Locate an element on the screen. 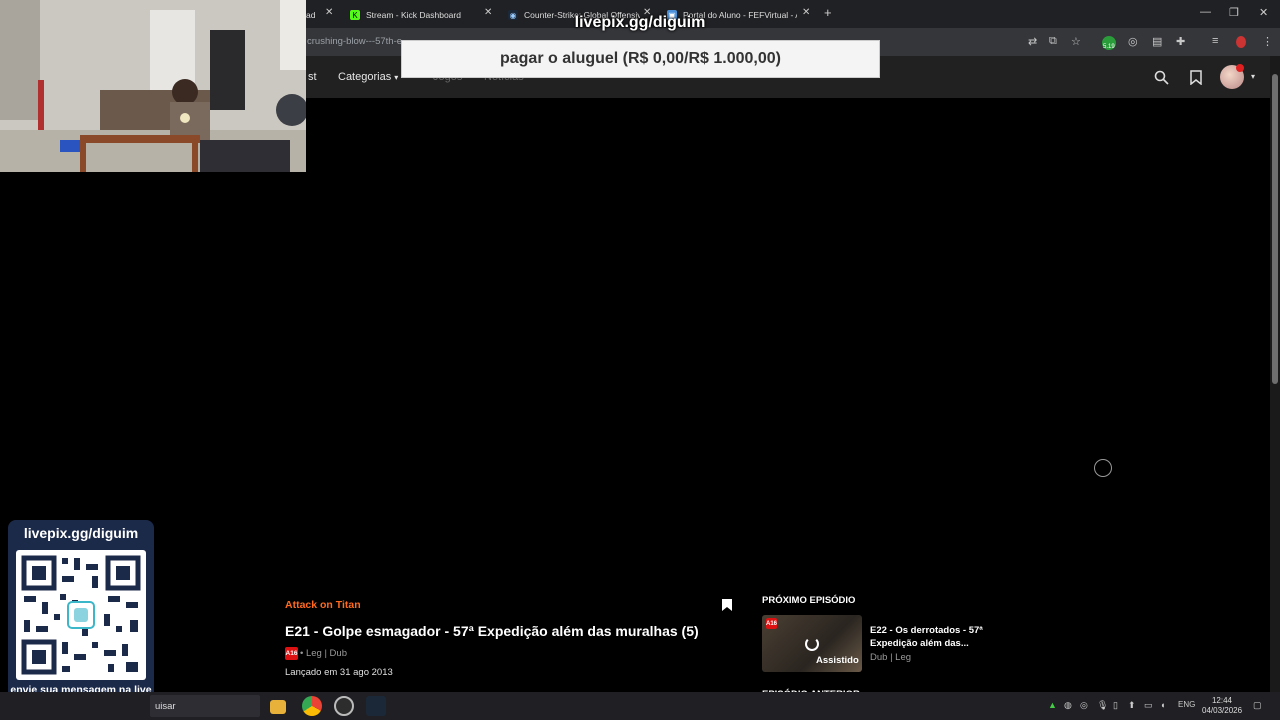  nav-item-partial: st is located at coordinates (312, 77).